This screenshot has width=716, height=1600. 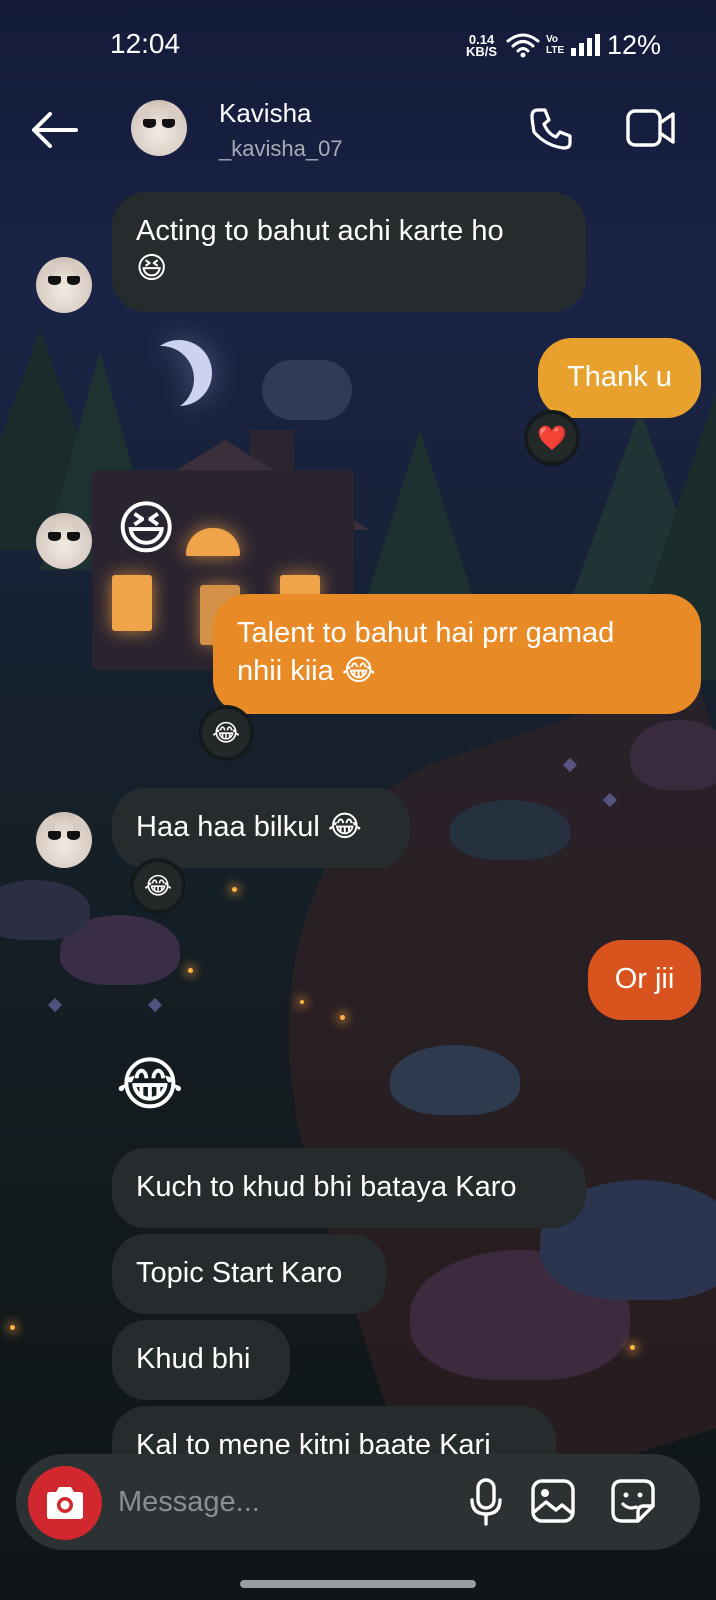 I want to click on status-bar: 12:04 0.14 KB/S Vo LTE 12%, so click(x=358, y=43).